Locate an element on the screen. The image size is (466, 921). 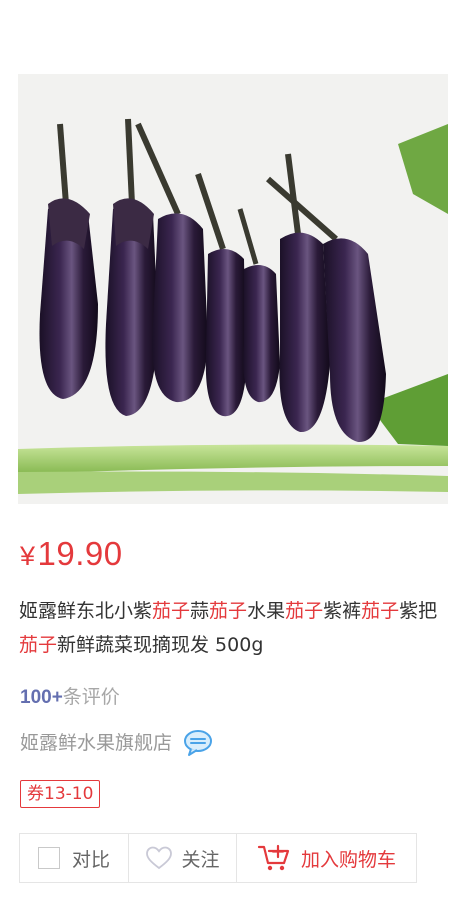
comment-count: 100+ is located at coordinates (41, 697).